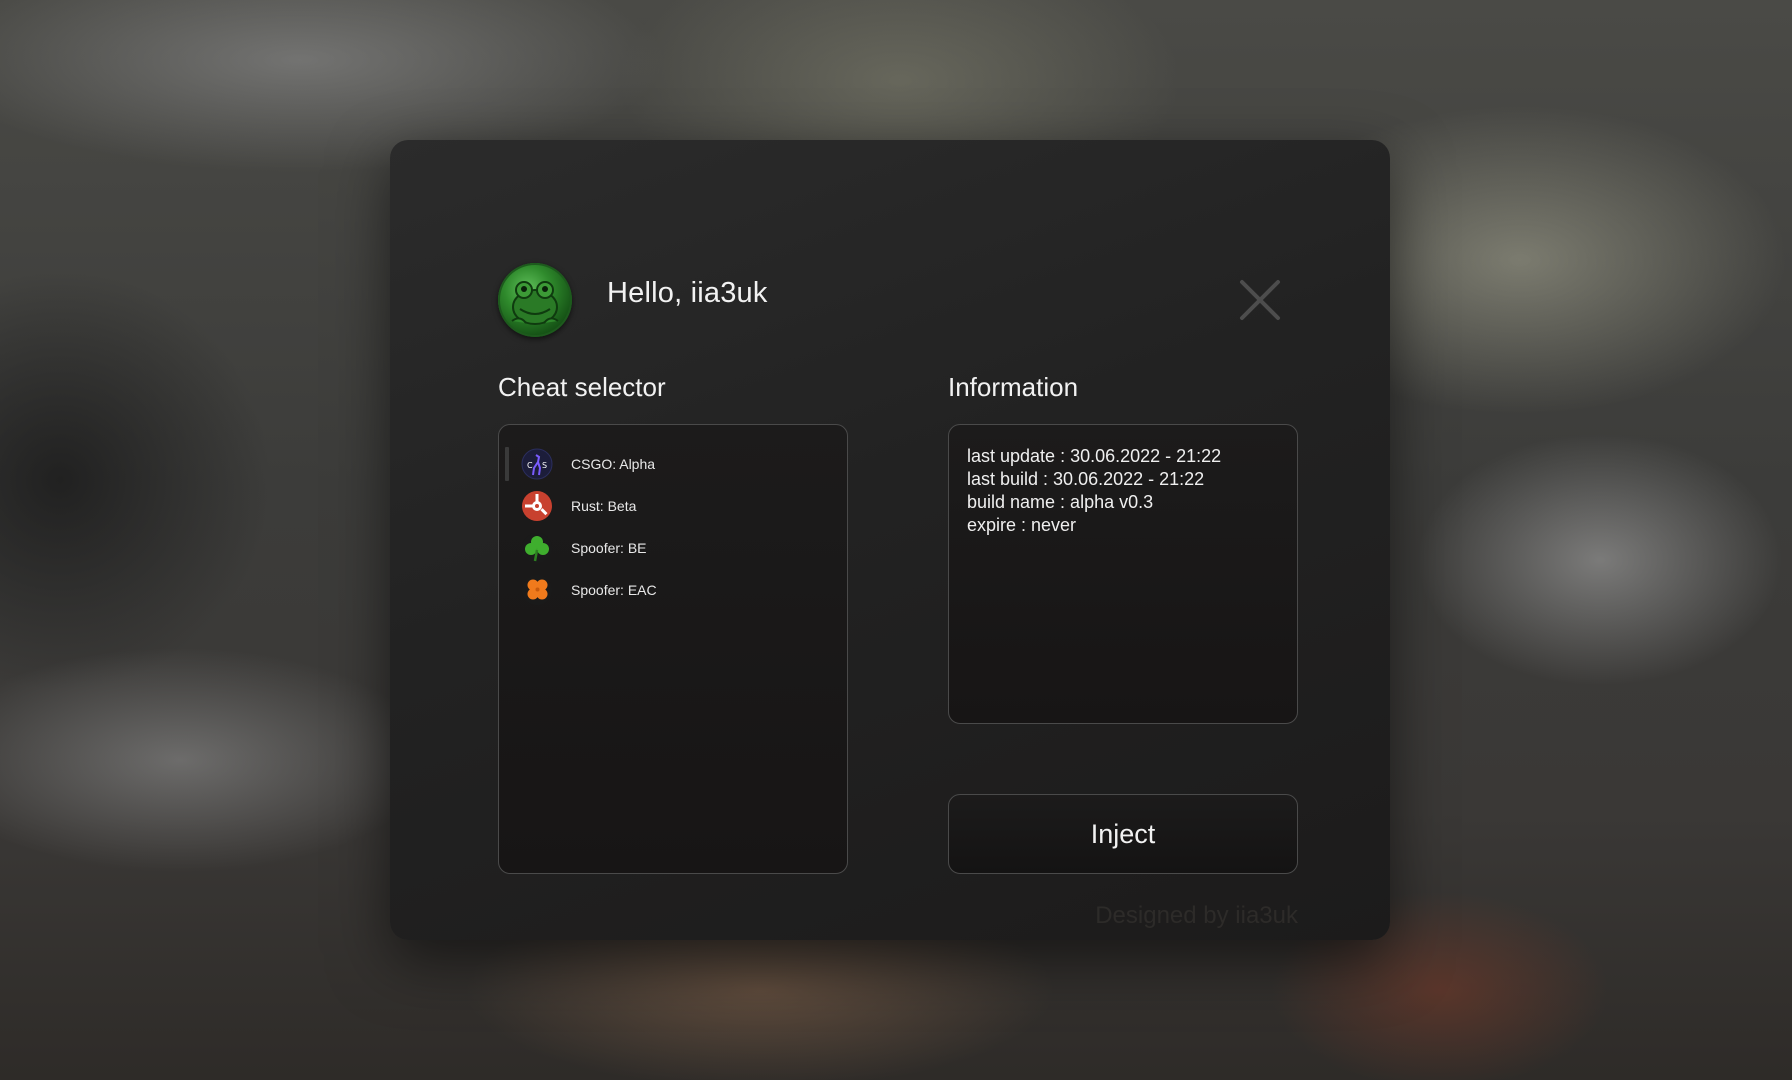 The width and height of the screenshot is (1792, 1080). What do you see at coordinates (537, 464) in the screenshot?
I see `csgo-icon: C S` at bounding box center [537, 464].